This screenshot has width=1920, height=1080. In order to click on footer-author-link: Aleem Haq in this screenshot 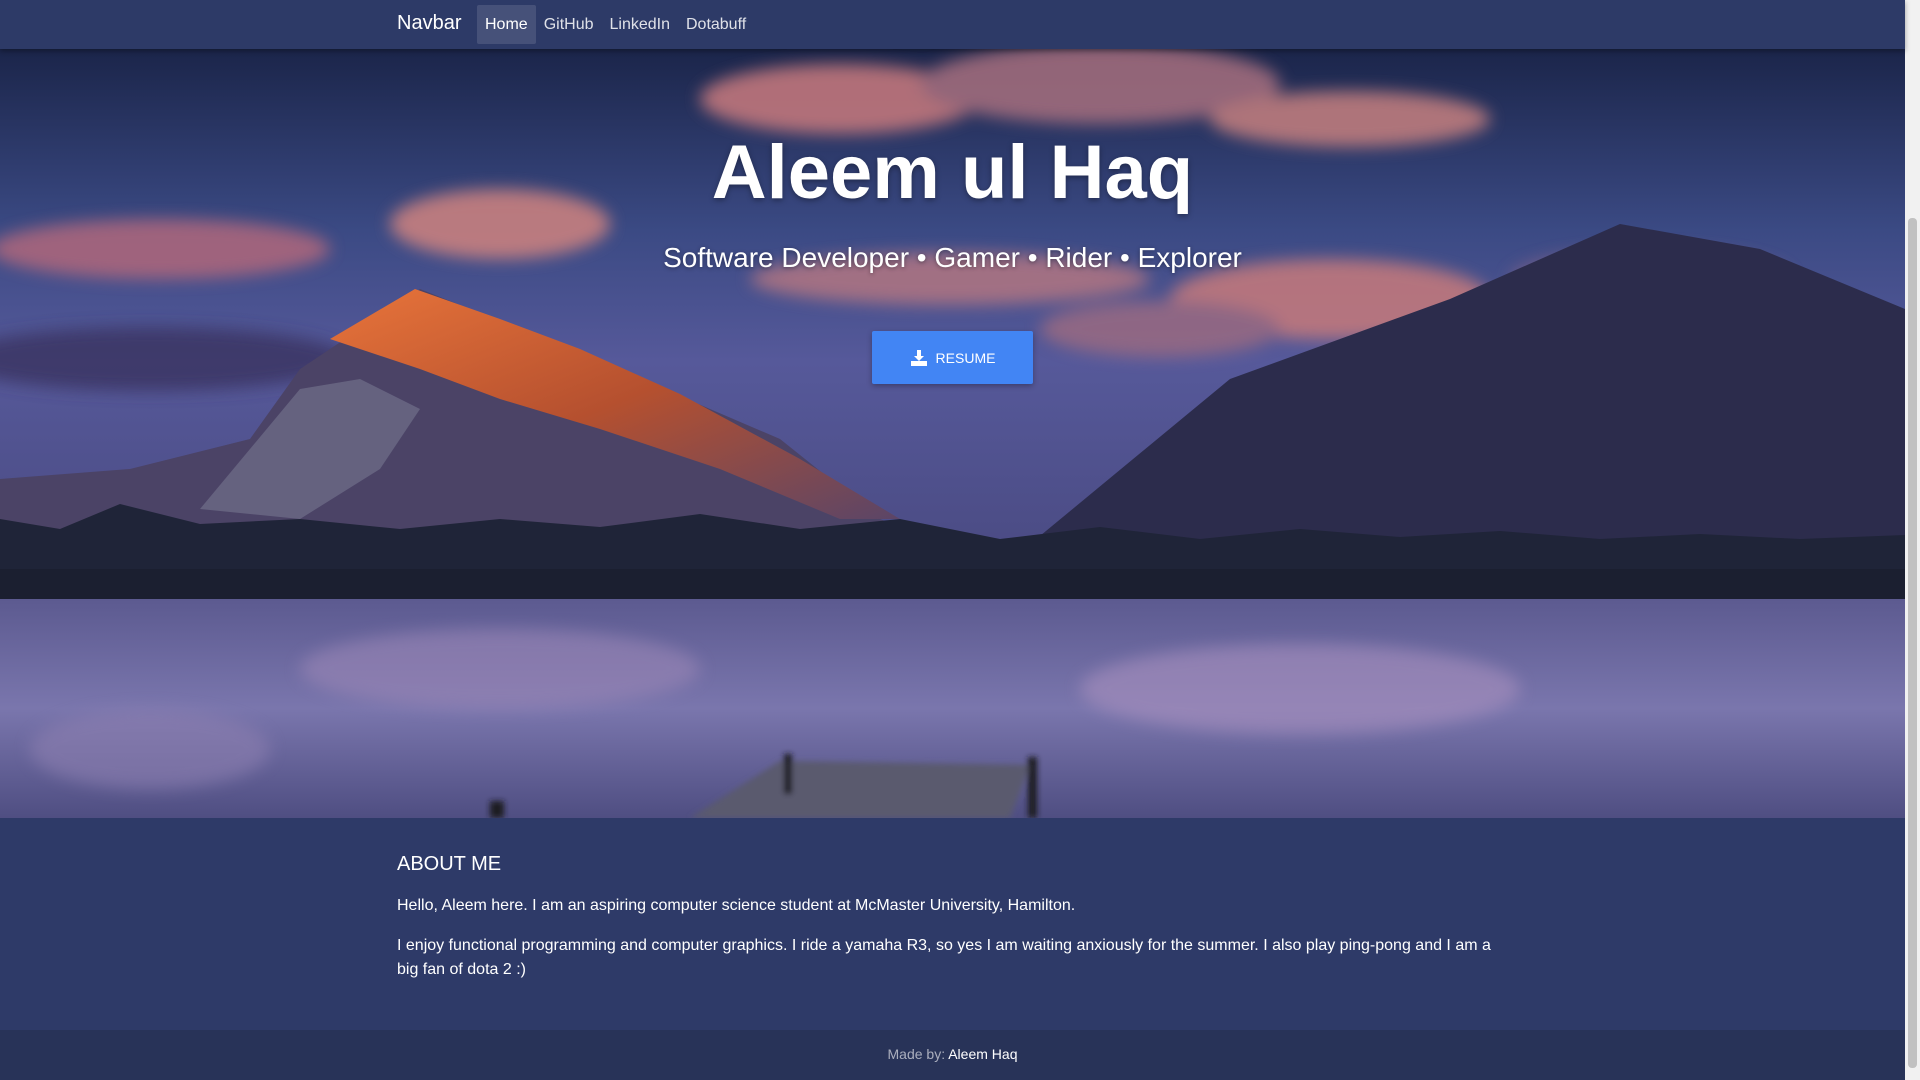, I will do `click(982, 1054)`.